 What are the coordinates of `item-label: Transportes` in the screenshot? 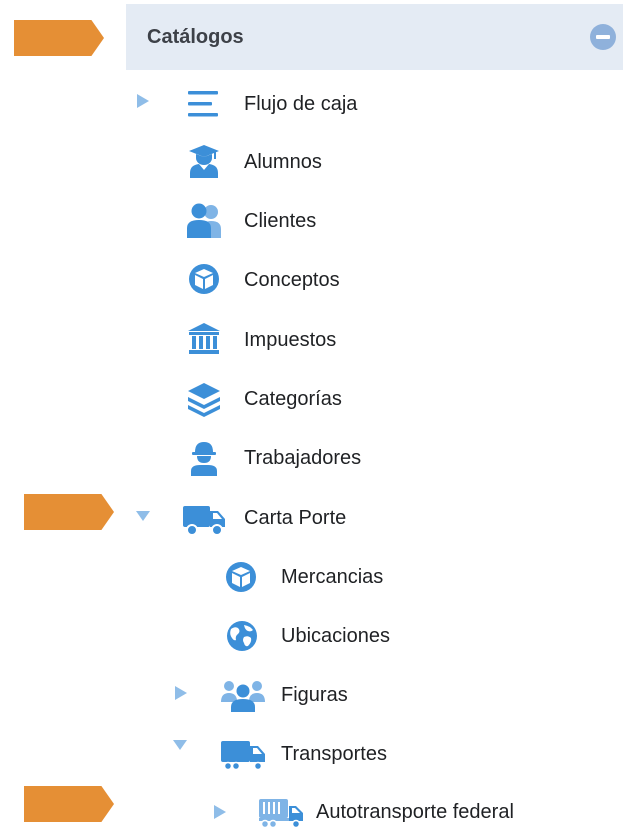 It's located at (334, 753).